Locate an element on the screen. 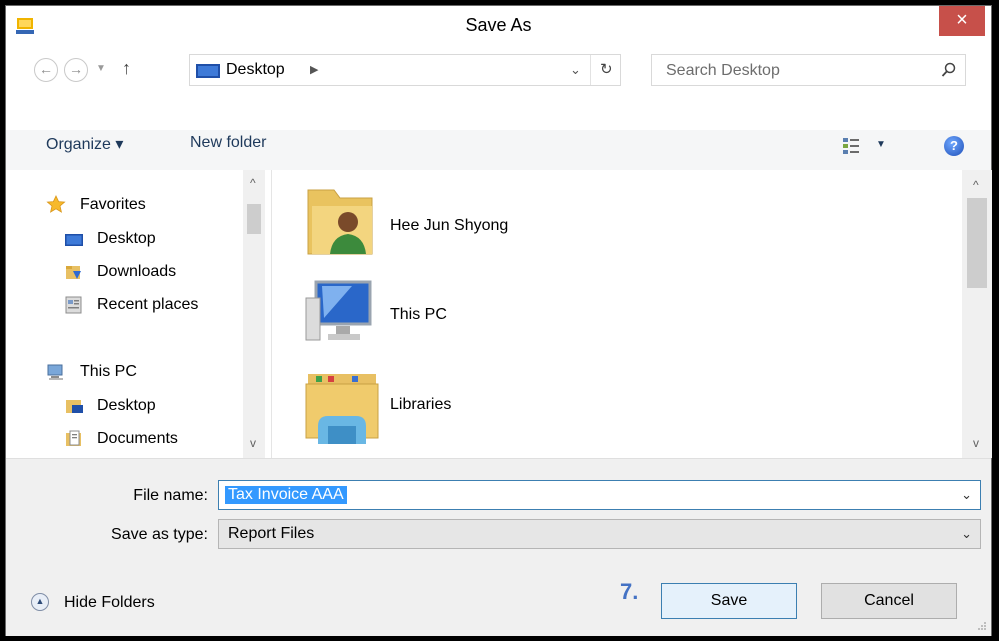 The image size is (999, 641). navigation-bar: ← → ▼ ↑ Desktop ▶ ⌄ ↻ Search Desktop is located at coordinates (498, 68).